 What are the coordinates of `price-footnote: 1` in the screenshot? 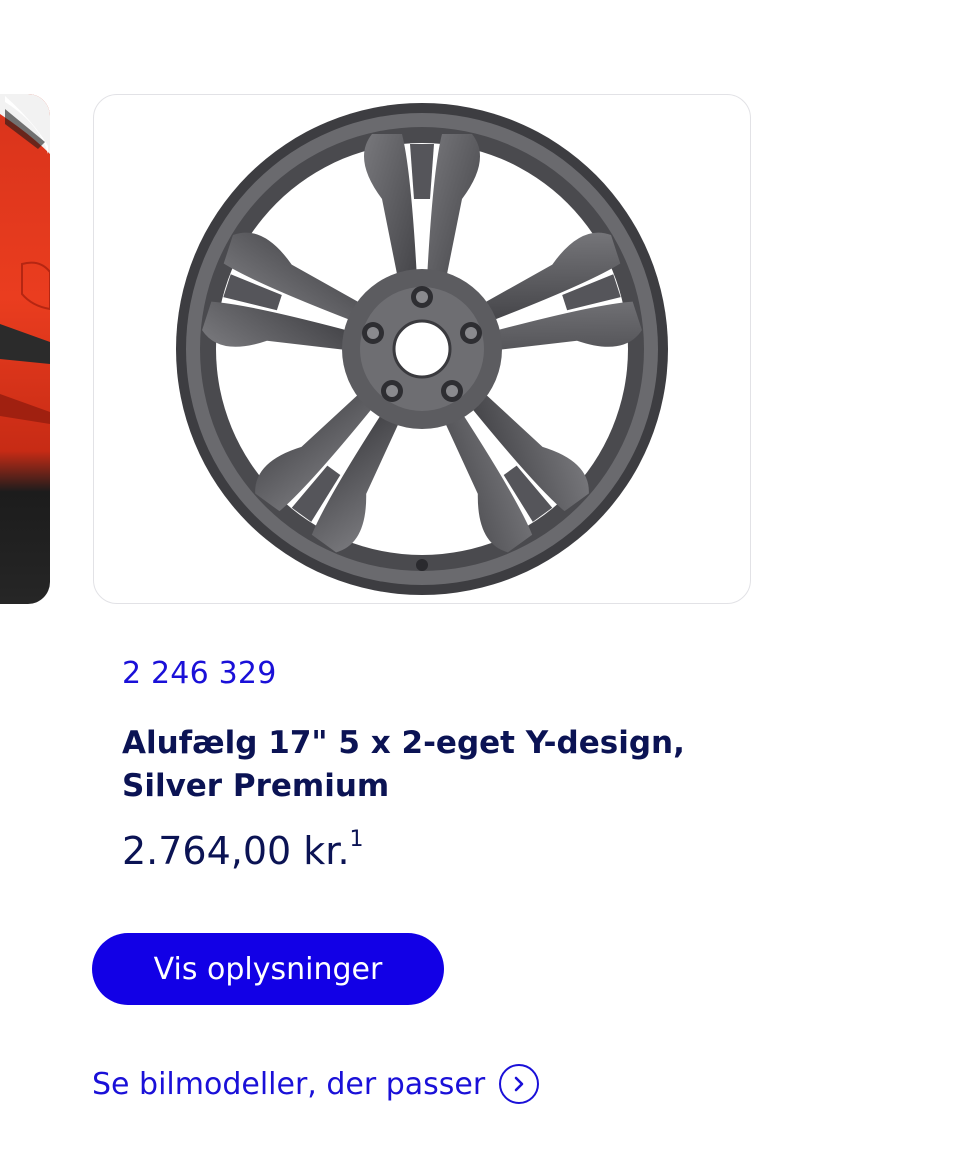 It's located at (357, 839).